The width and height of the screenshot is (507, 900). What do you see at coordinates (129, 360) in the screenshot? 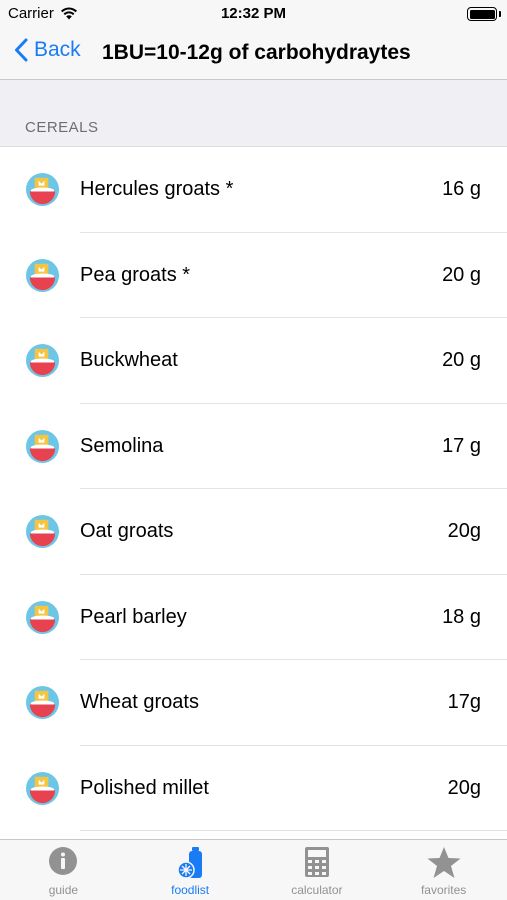
I see `item-name: Buckwheat` at bounding box center [129, 360].